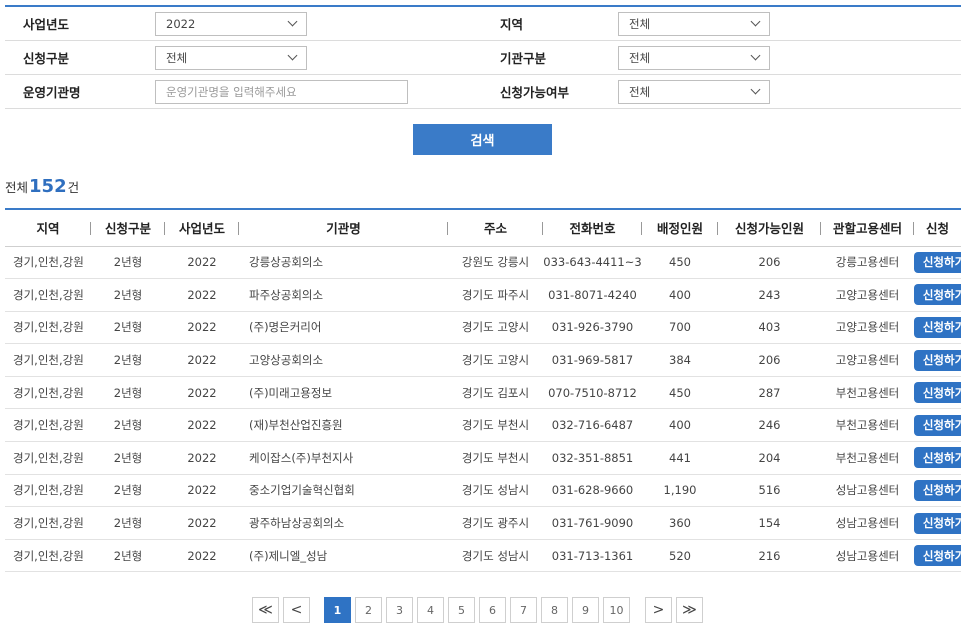 The height and width of the screenshot is (629, 966). What do you see at coordinates (512, 24) in the screenshot?
I see `region-label: 지역` at bounding box center [512, 24].